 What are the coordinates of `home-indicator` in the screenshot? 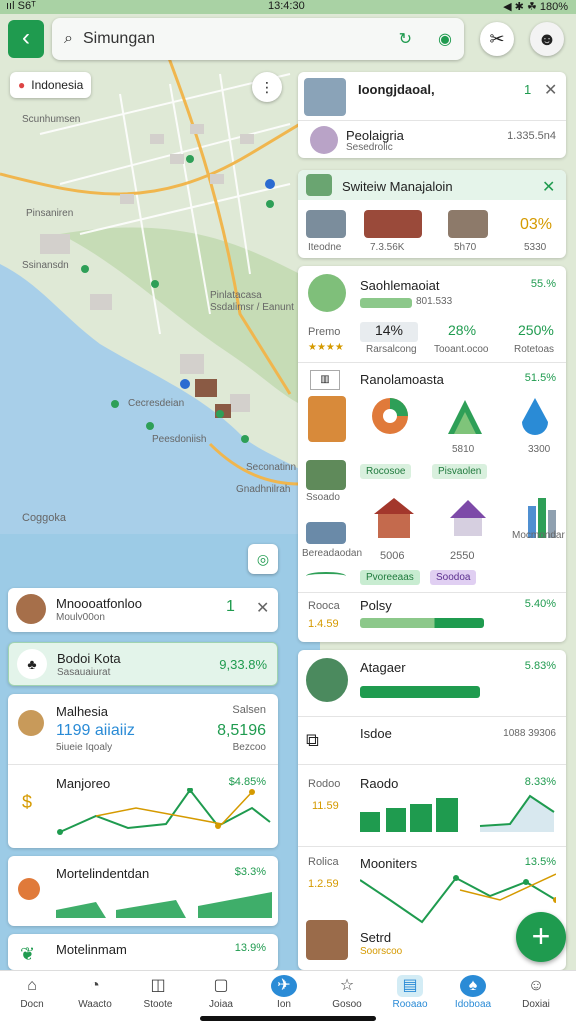 It's located at (288, 1018).